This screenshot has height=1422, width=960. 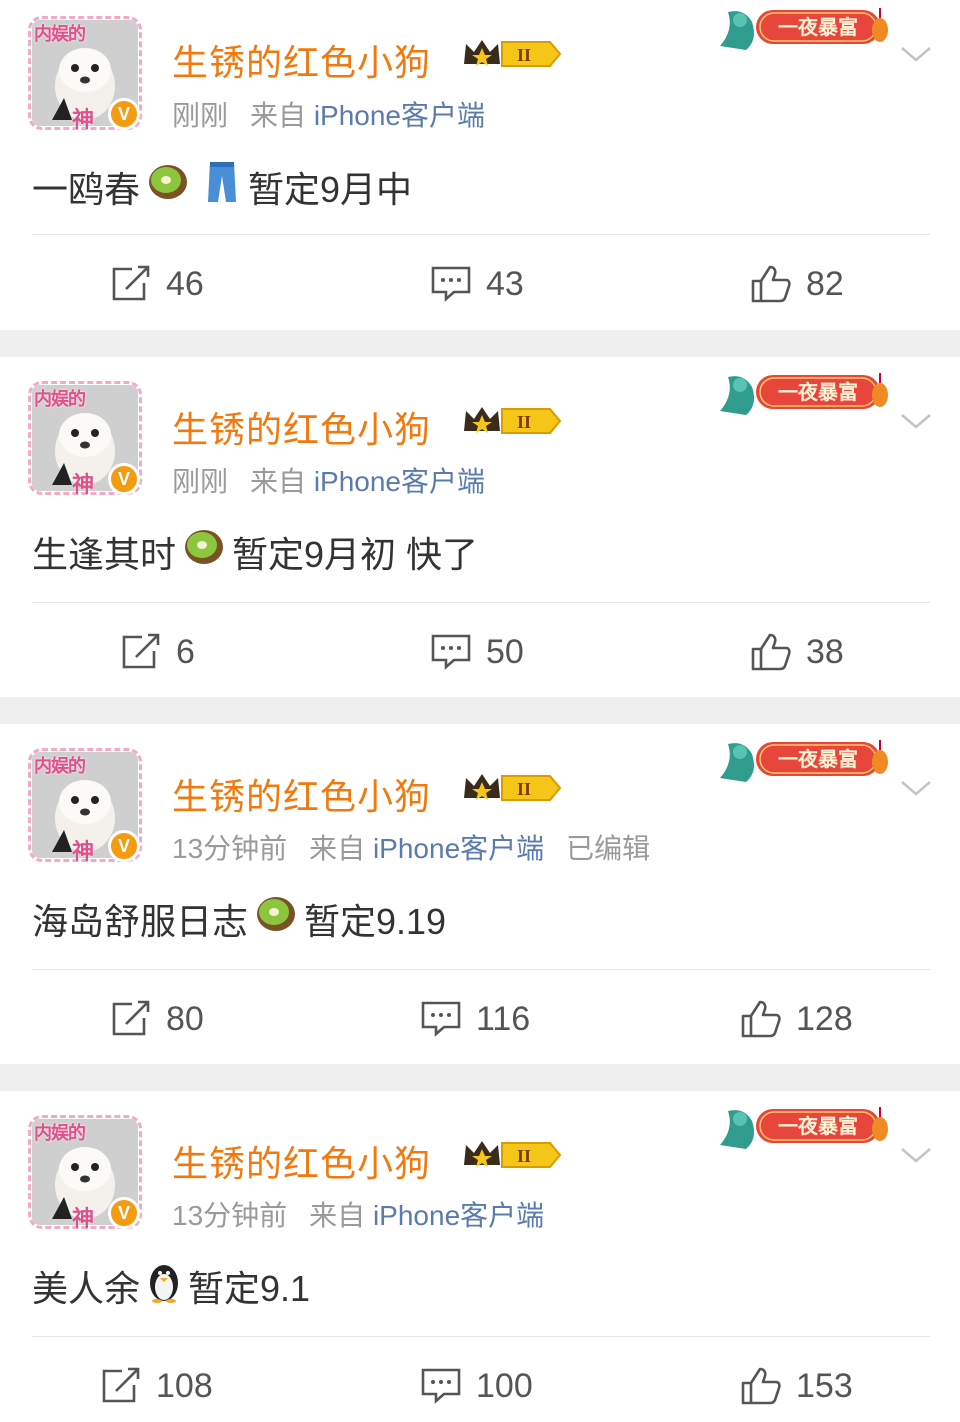 I want to click on like-button: 128, so click(x=796, y=1019).